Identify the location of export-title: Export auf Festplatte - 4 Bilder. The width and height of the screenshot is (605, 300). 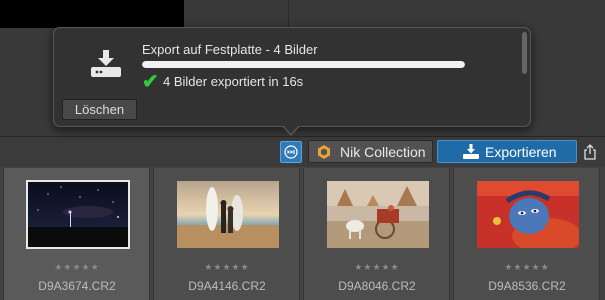
(230, 49).